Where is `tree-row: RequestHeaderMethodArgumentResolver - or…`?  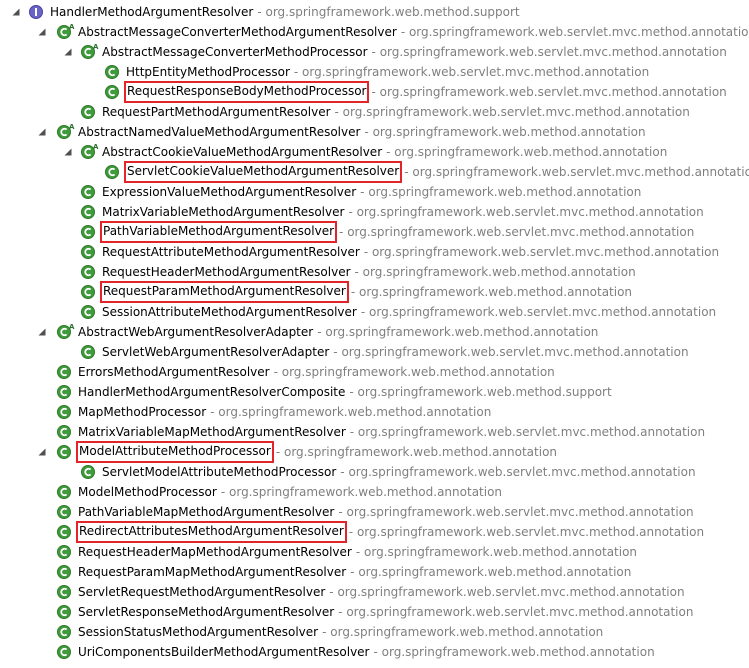
tree-row: RequestHeaderMethodArgumentResolver - or… is located at coordinates (374, 272).